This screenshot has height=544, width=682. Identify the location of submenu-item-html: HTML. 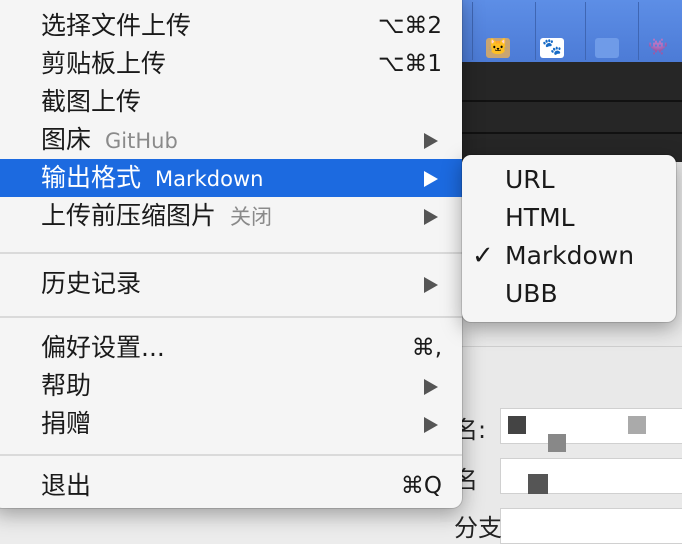
(569, 218).